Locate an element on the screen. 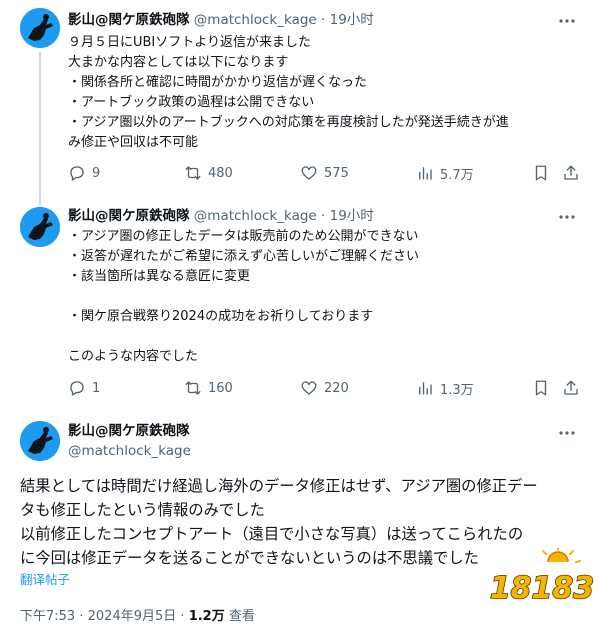 This screenshot has height=628, width=600. translate-post-link: 翻译帖子 is located at coordinates (45, 578).